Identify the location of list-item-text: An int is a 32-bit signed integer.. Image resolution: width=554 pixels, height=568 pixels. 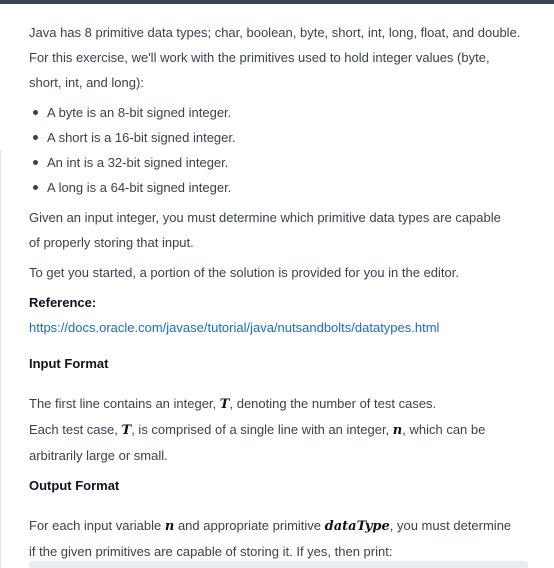
(138, 162).